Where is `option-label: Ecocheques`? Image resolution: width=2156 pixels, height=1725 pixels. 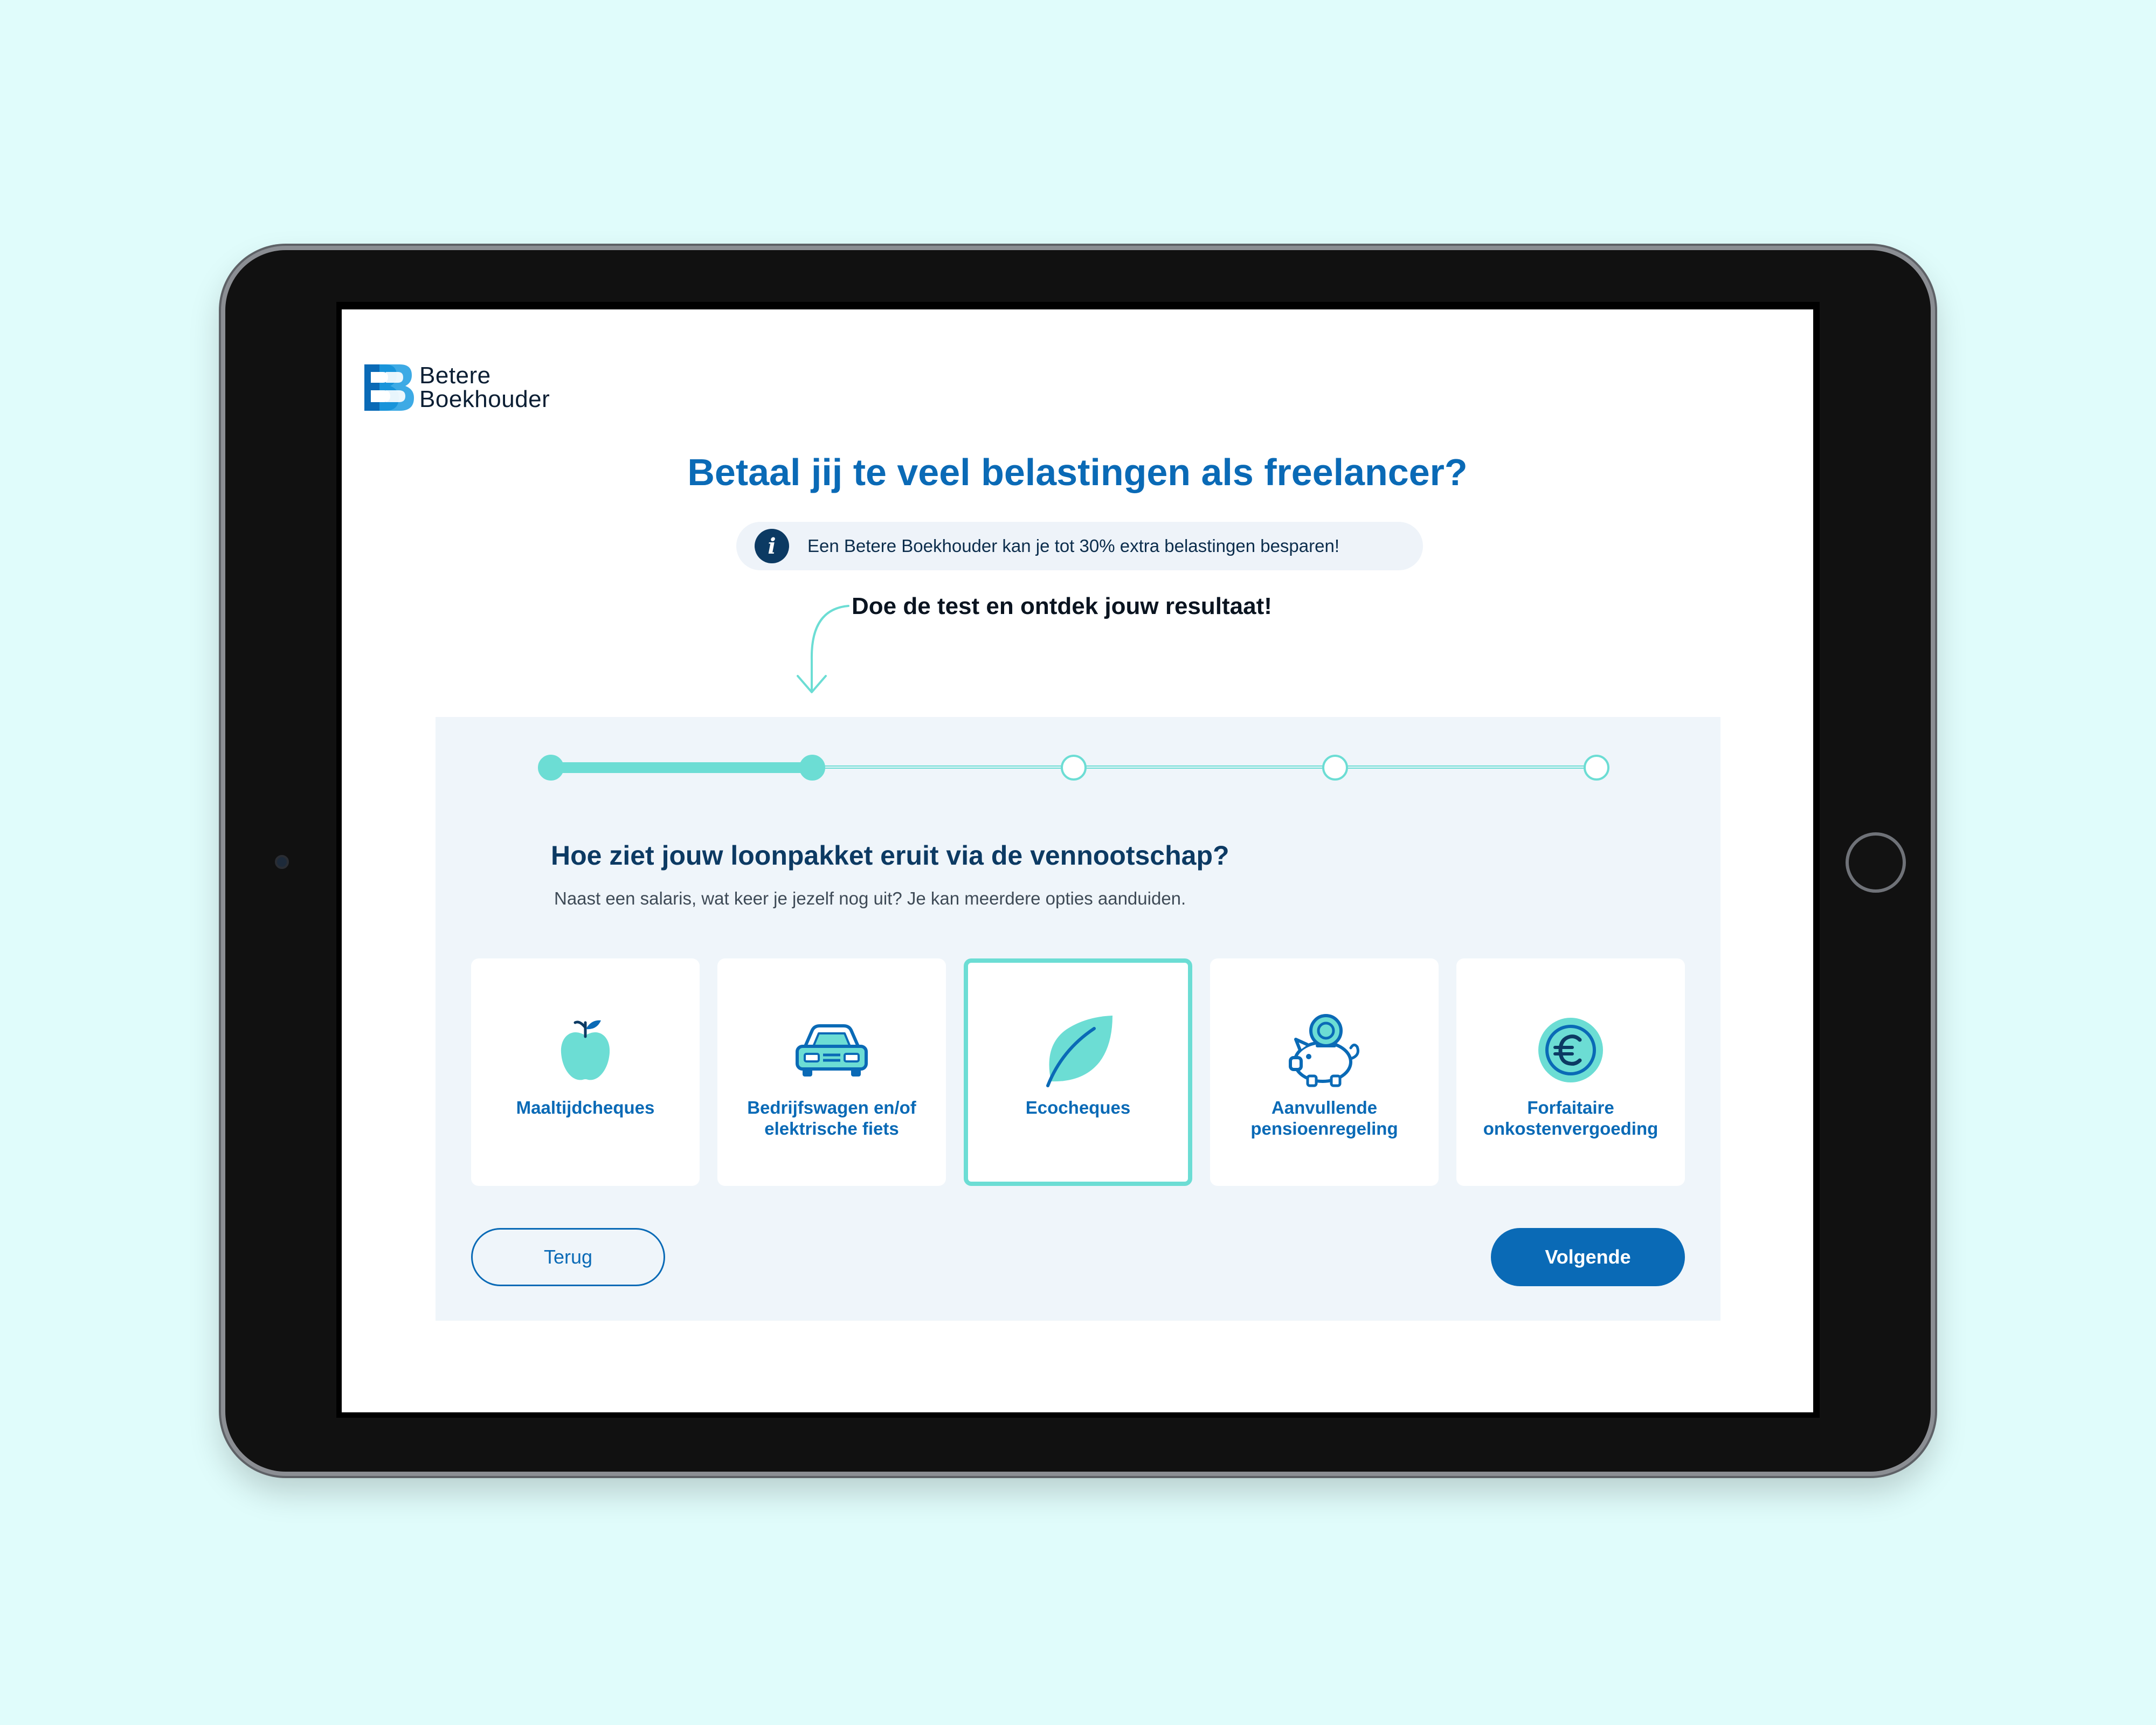 option-label: Ecocheques is located at coordinates (1078, 1107).